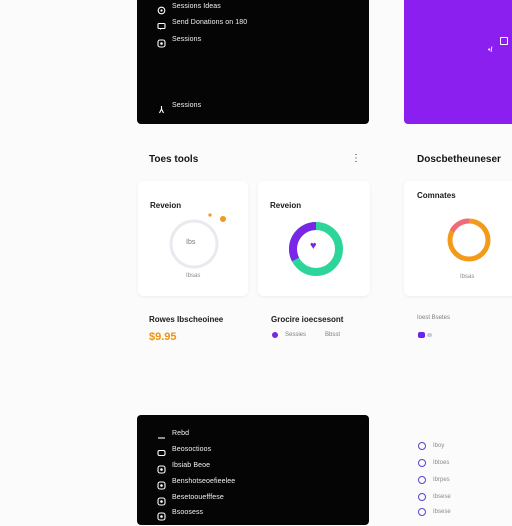 This screenshot has height=526, width=512. I want to click on top-menu-item-0: Sessions Ideas, so click(189, 7).